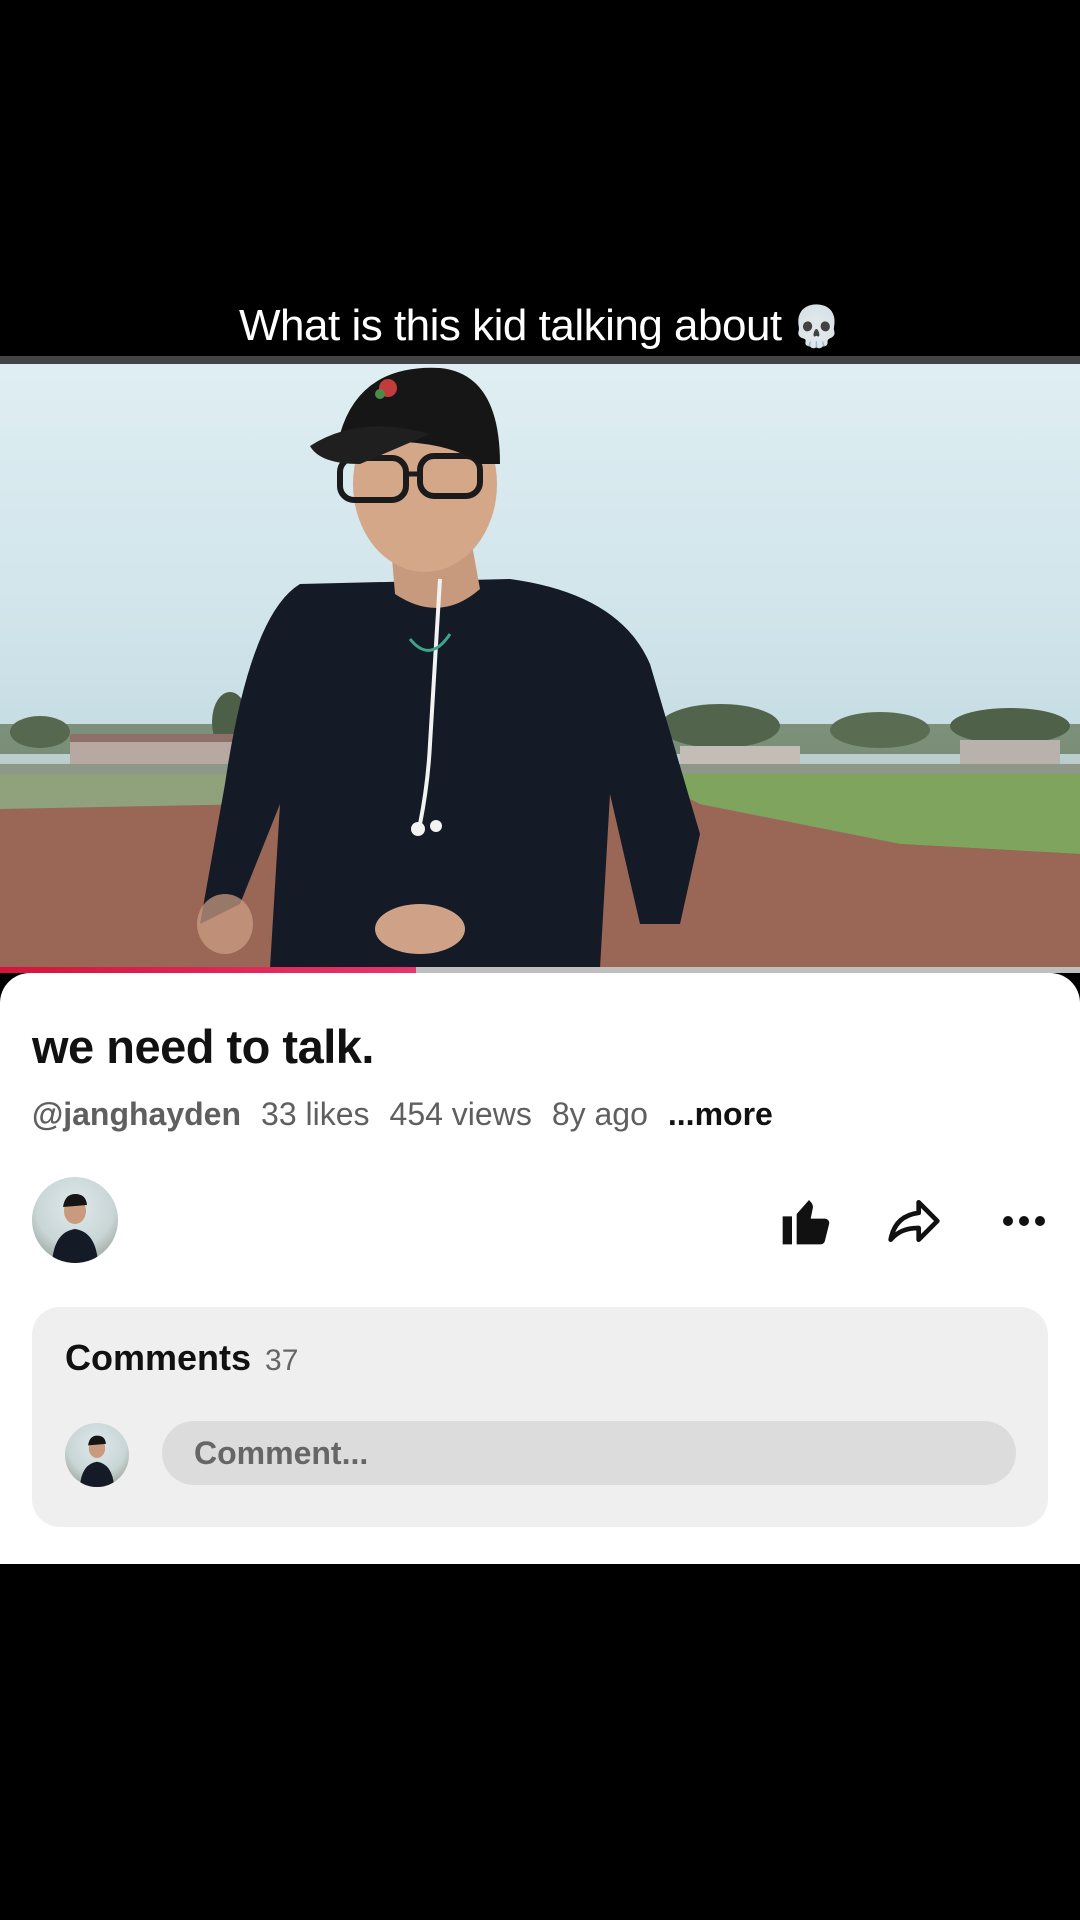  I want to click on comments-header: Comments 37, so click(181, 1358).